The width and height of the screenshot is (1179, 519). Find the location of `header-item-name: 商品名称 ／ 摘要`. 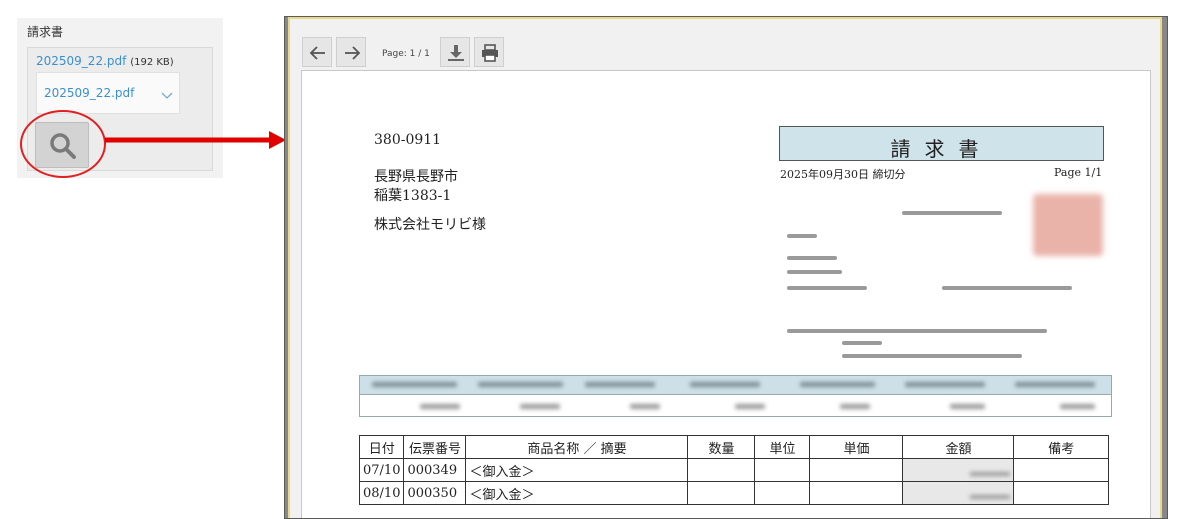

header-item-name: 商品名称 ／ 摘要 is located at coordinates (577, 447).